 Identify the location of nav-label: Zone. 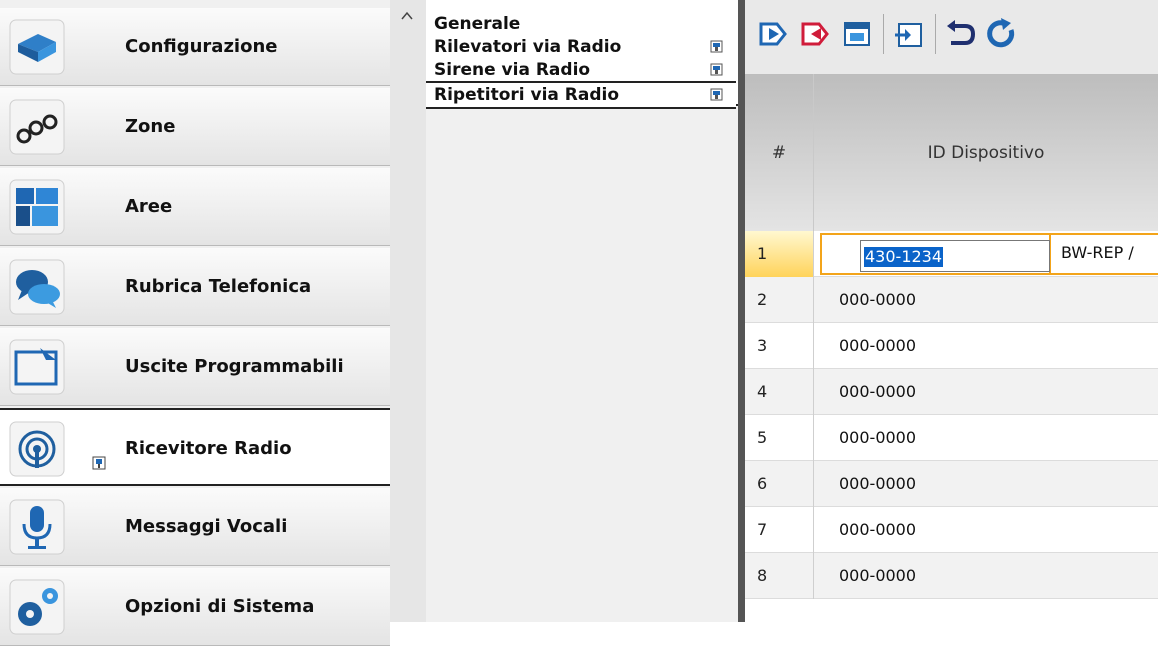
(150, 126).